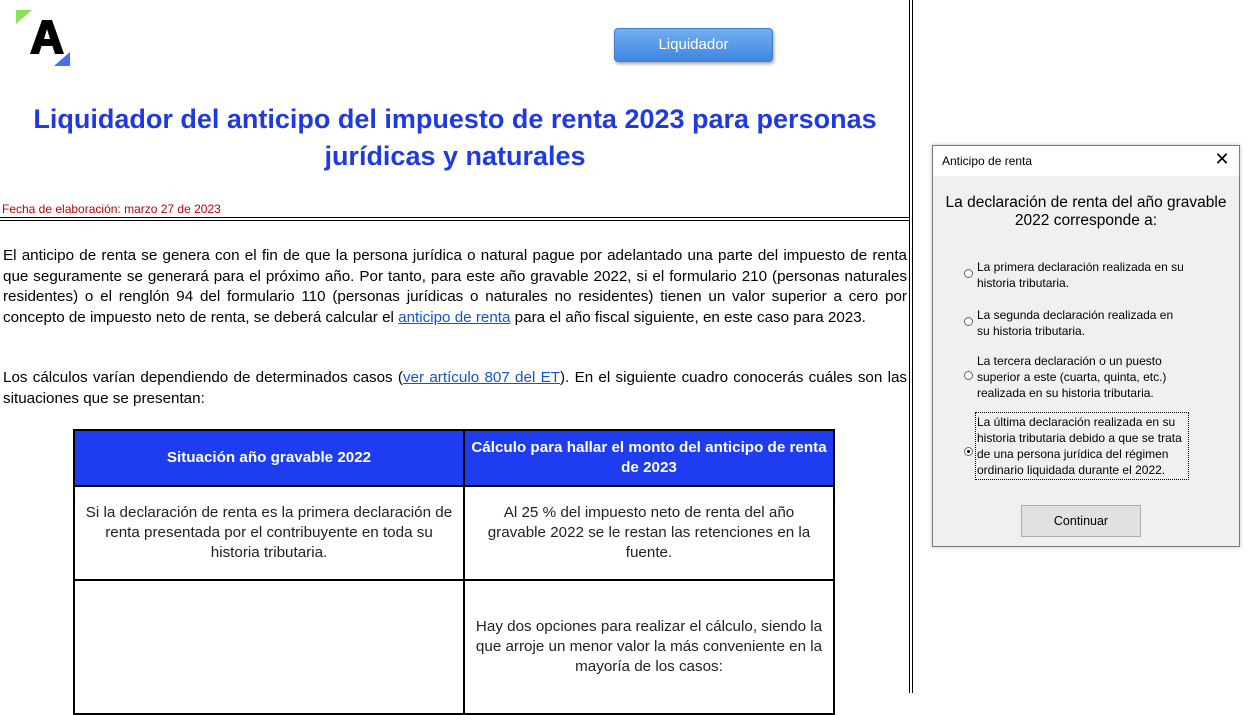 The height and width of the screenshot is (715, 1251). Describe the element at coordinates (968, 451) in the screenshot. I see `radio-button-selected` at that location.